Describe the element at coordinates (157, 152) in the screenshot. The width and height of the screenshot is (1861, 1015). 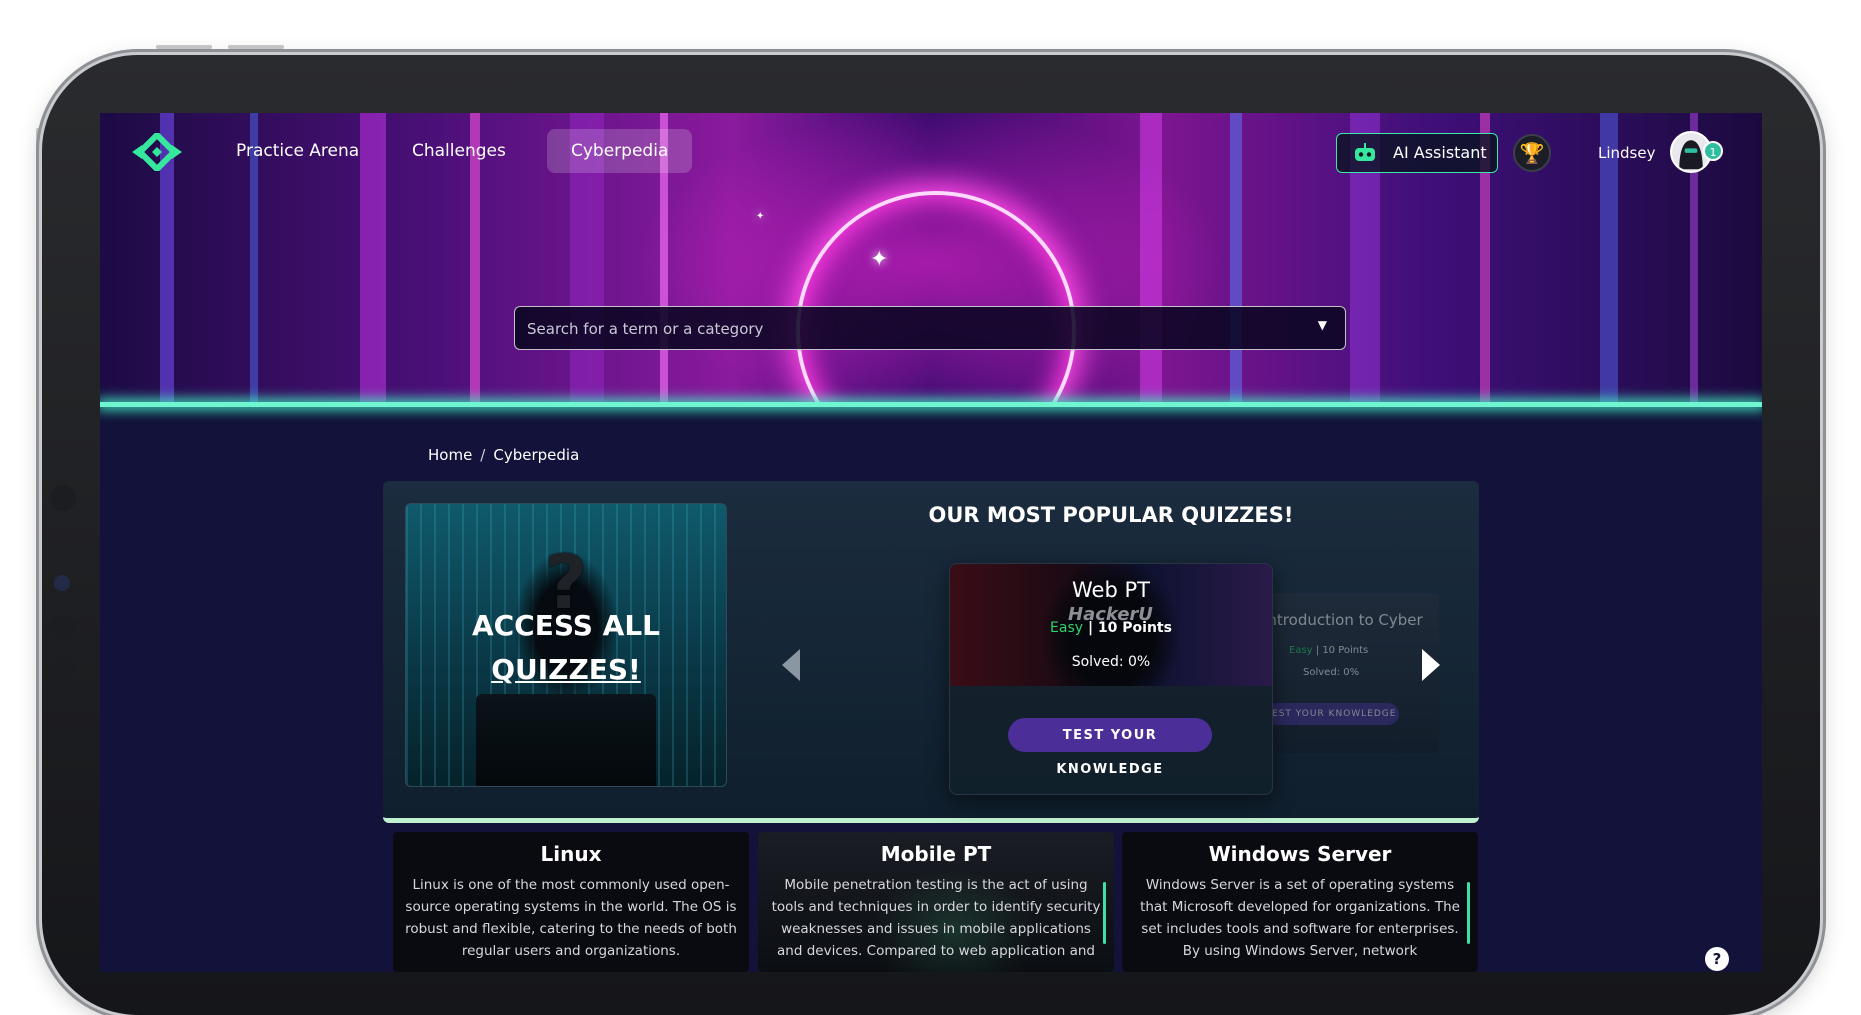
I see `app-logo-icon` at that location.